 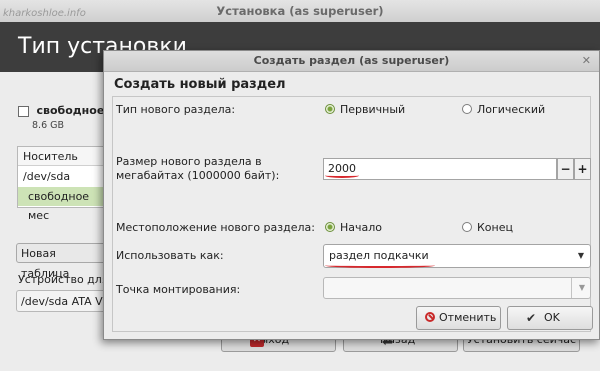 What do you see at coordinates (361, 227) in the screenshot?
I see `radio-begin-label: Начало` at bounding box center [361, 227].